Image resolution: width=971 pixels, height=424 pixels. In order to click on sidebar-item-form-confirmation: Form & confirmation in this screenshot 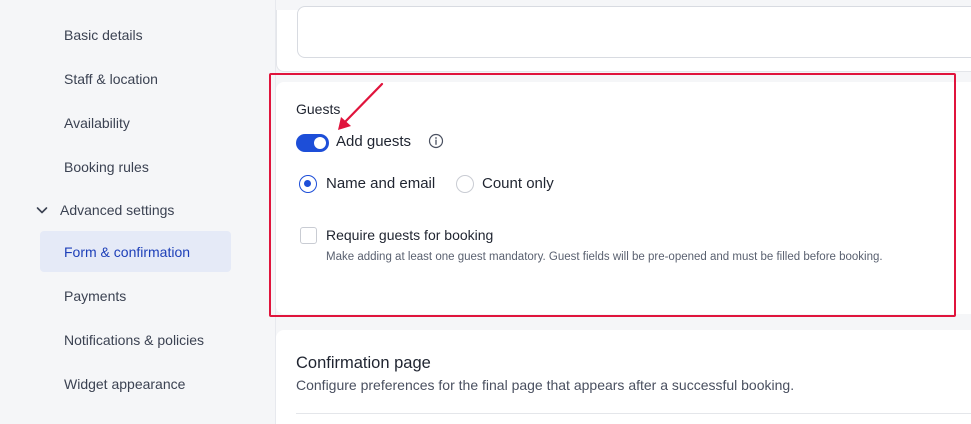, I will do `click(135, 251)`.